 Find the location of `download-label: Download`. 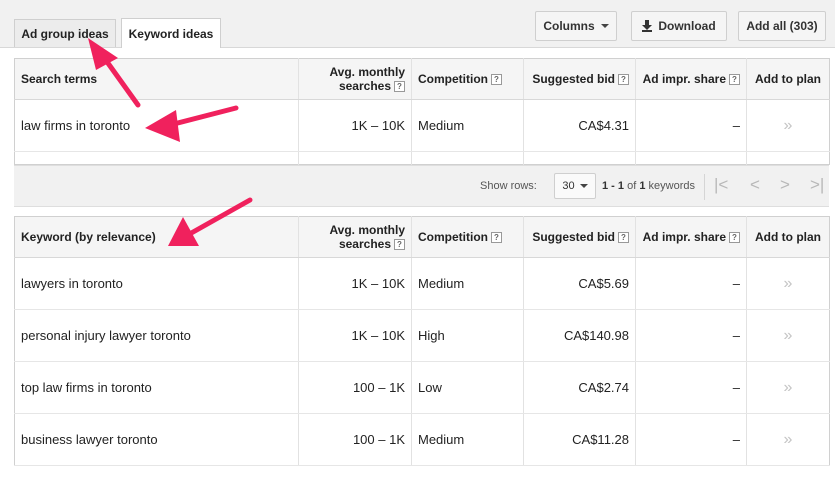

download-label: Download is located at coordinates (687, 26).